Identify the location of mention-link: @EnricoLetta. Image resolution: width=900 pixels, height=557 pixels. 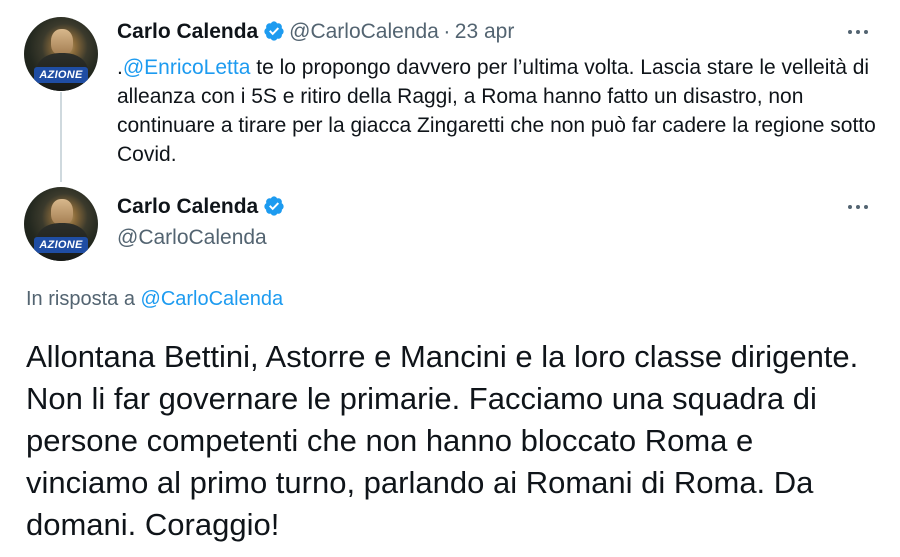
(187, 67).